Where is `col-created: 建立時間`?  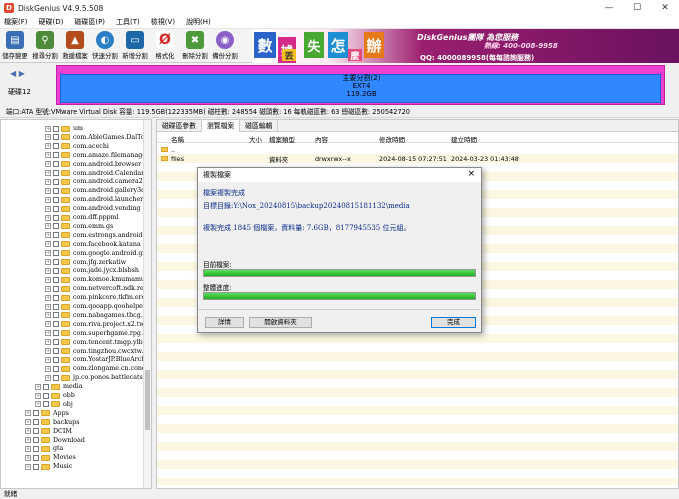 col-created: 建立時間 is located at coordinates (464, 139).